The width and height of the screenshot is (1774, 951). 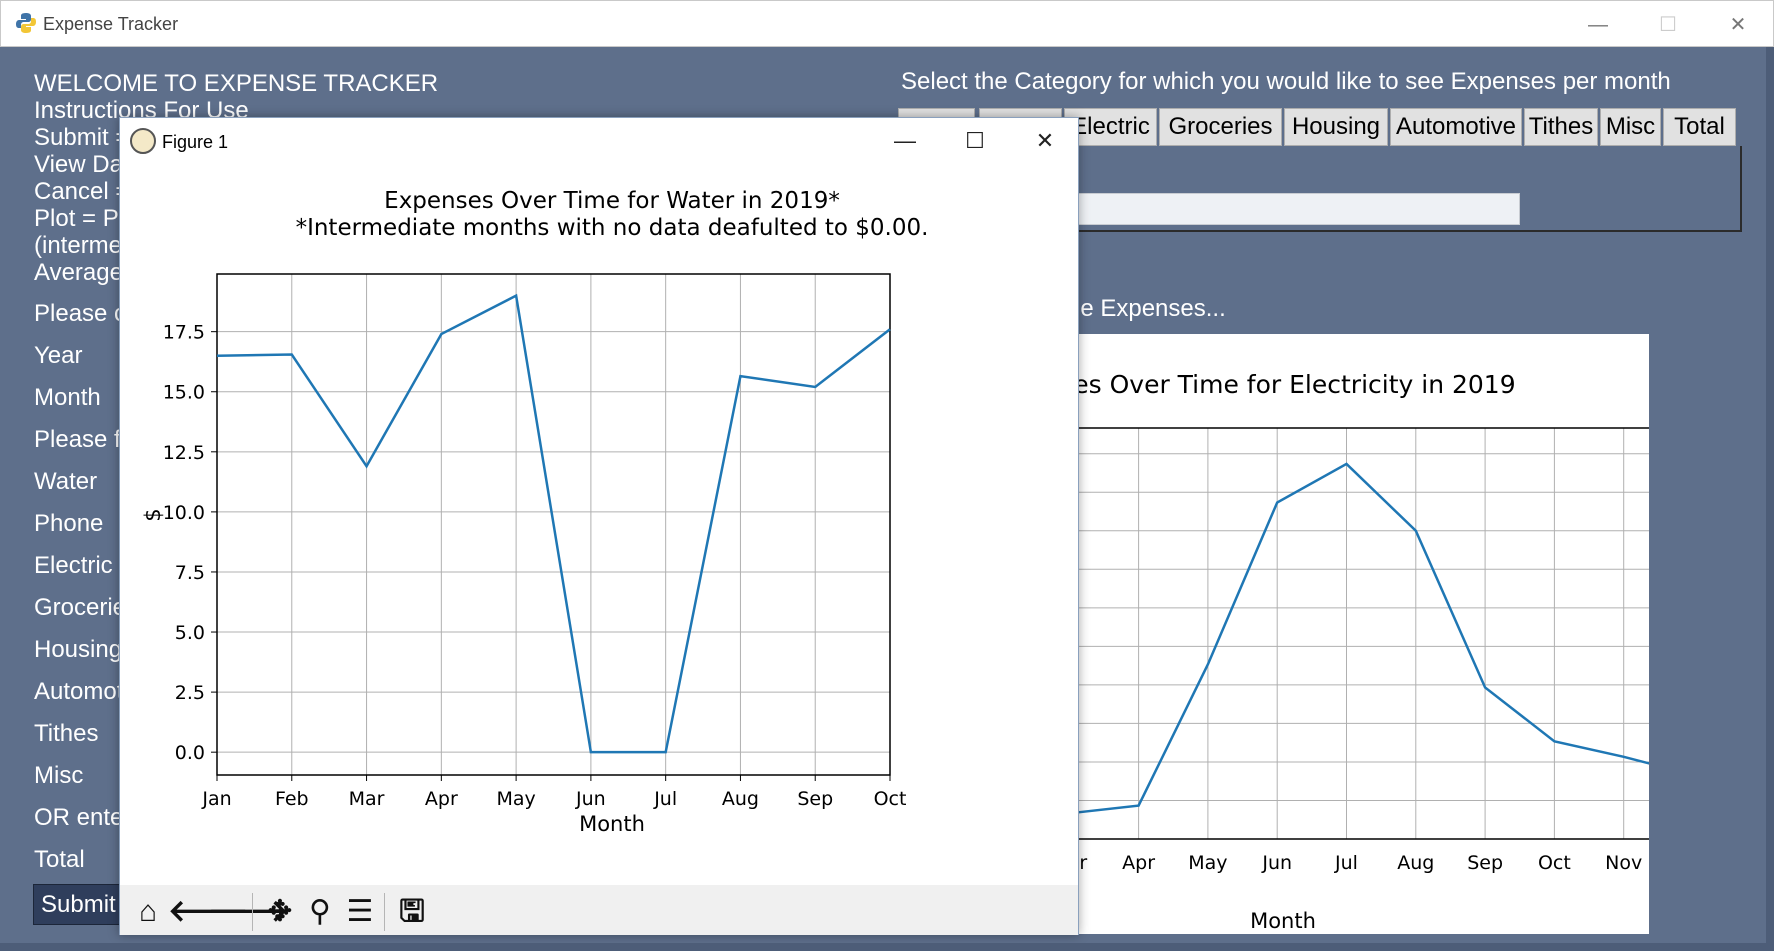 What do you see at coordinates (184, 513) in the screenshot?
I see `y-tick-label: 10.0` at bounding box center [184, 513].